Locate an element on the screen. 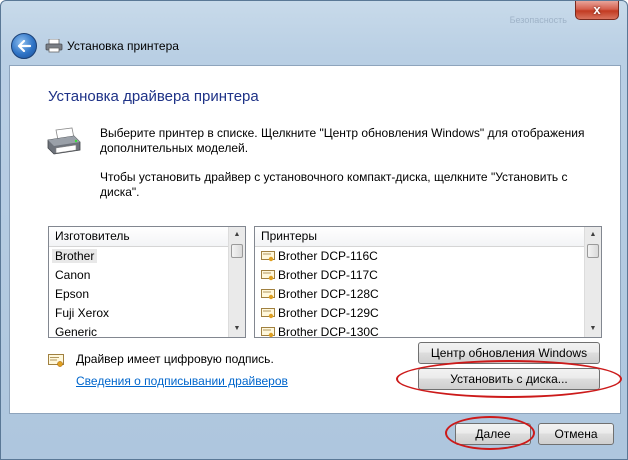 This screenshot has height=460, width=628. title-bar: Безопасность x is located at coordinates (314, 15).